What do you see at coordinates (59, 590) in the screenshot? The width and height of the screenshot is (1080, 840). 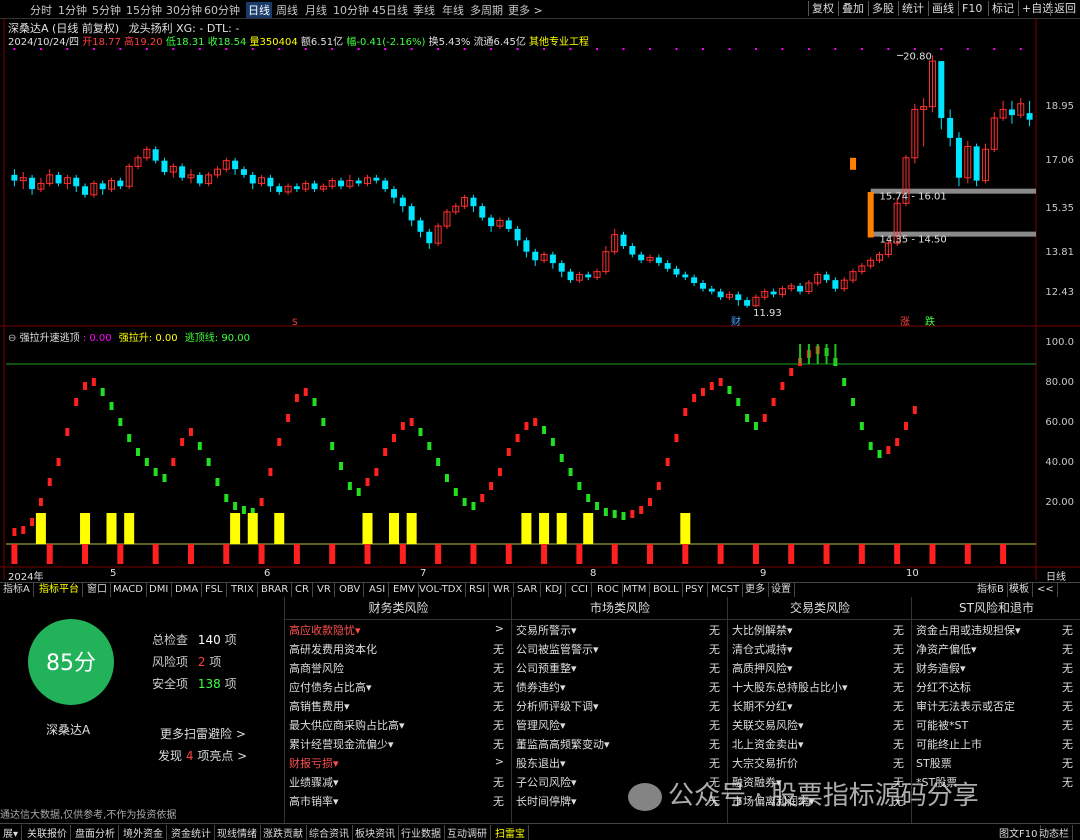 I see `indicator-tab: 指标平台` at bounding box center [59, 590].